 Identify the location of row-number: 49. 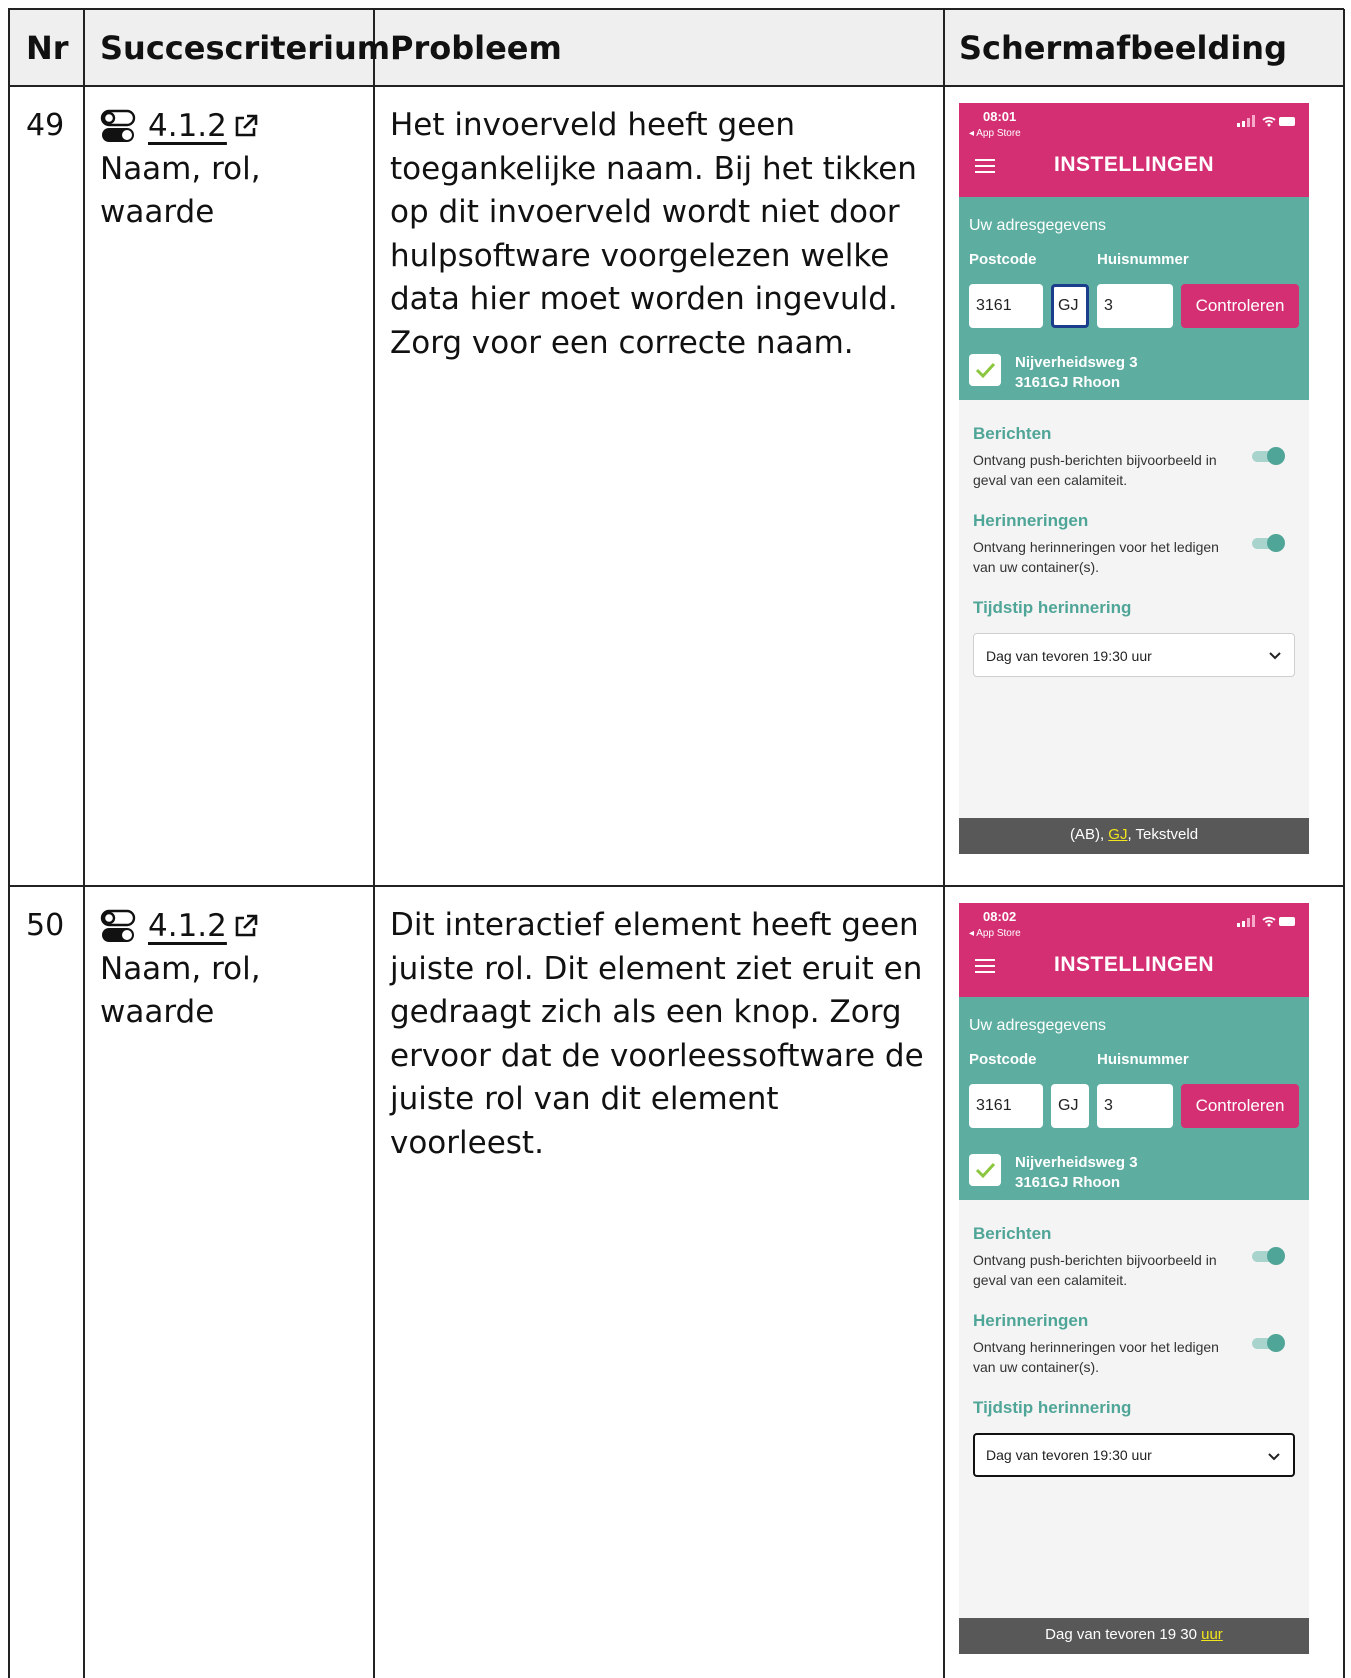
(45, 125).